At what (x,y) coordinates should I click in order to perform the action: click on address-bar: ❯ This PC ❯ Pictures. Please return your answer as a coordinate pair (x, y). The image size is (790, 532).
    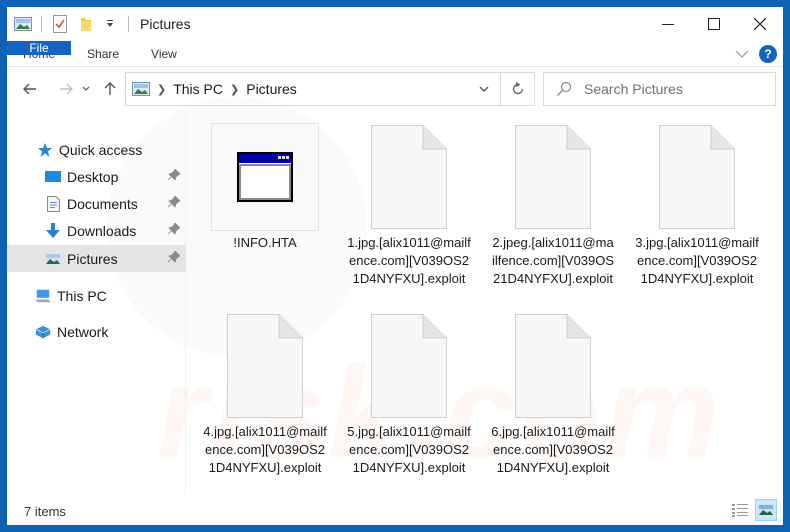
    Looking at the image, I should click on (313, 89).